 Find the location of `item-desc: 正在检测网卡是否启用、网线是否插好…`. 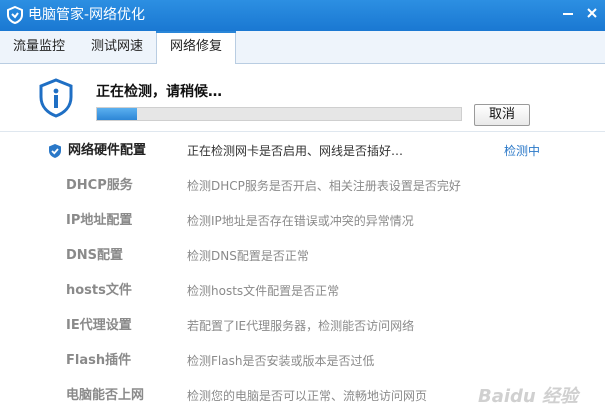

item-desc: 正在检测网卡是否启用、网线是否插好… is located at coordinates (295, 151).